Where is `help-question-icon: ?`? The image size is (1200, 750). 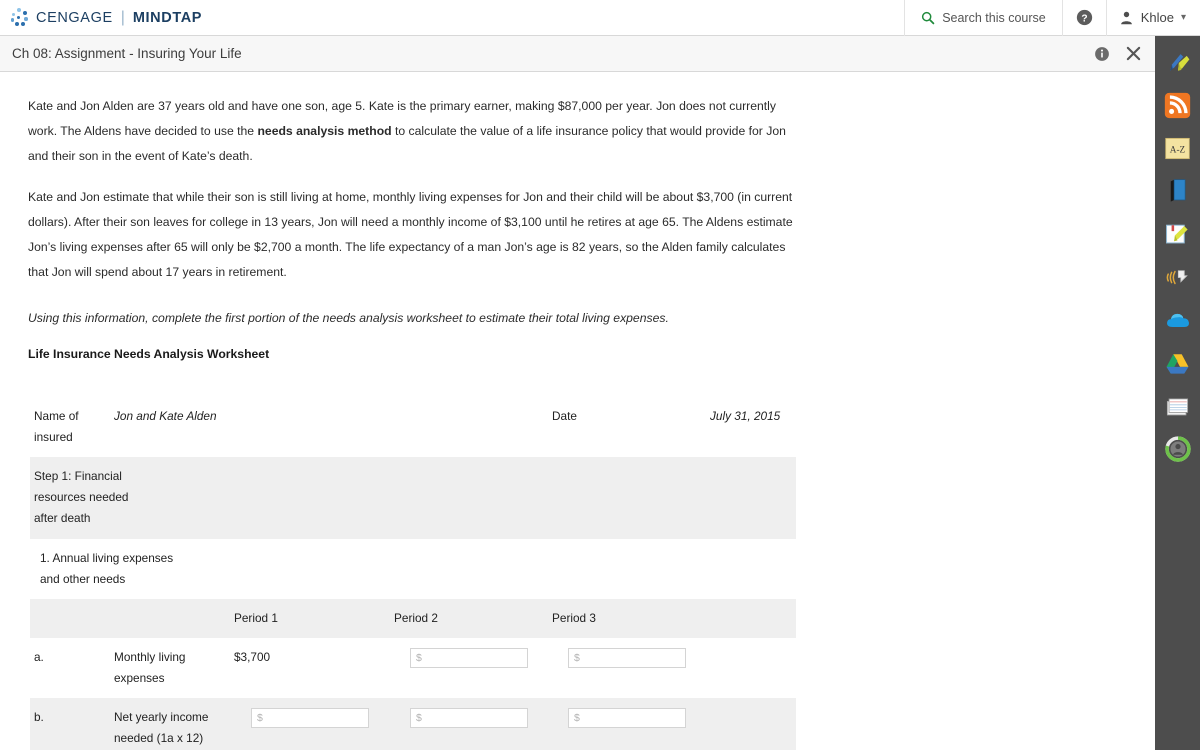
help-question-icon: ? is located at coordinates (1084, 17).